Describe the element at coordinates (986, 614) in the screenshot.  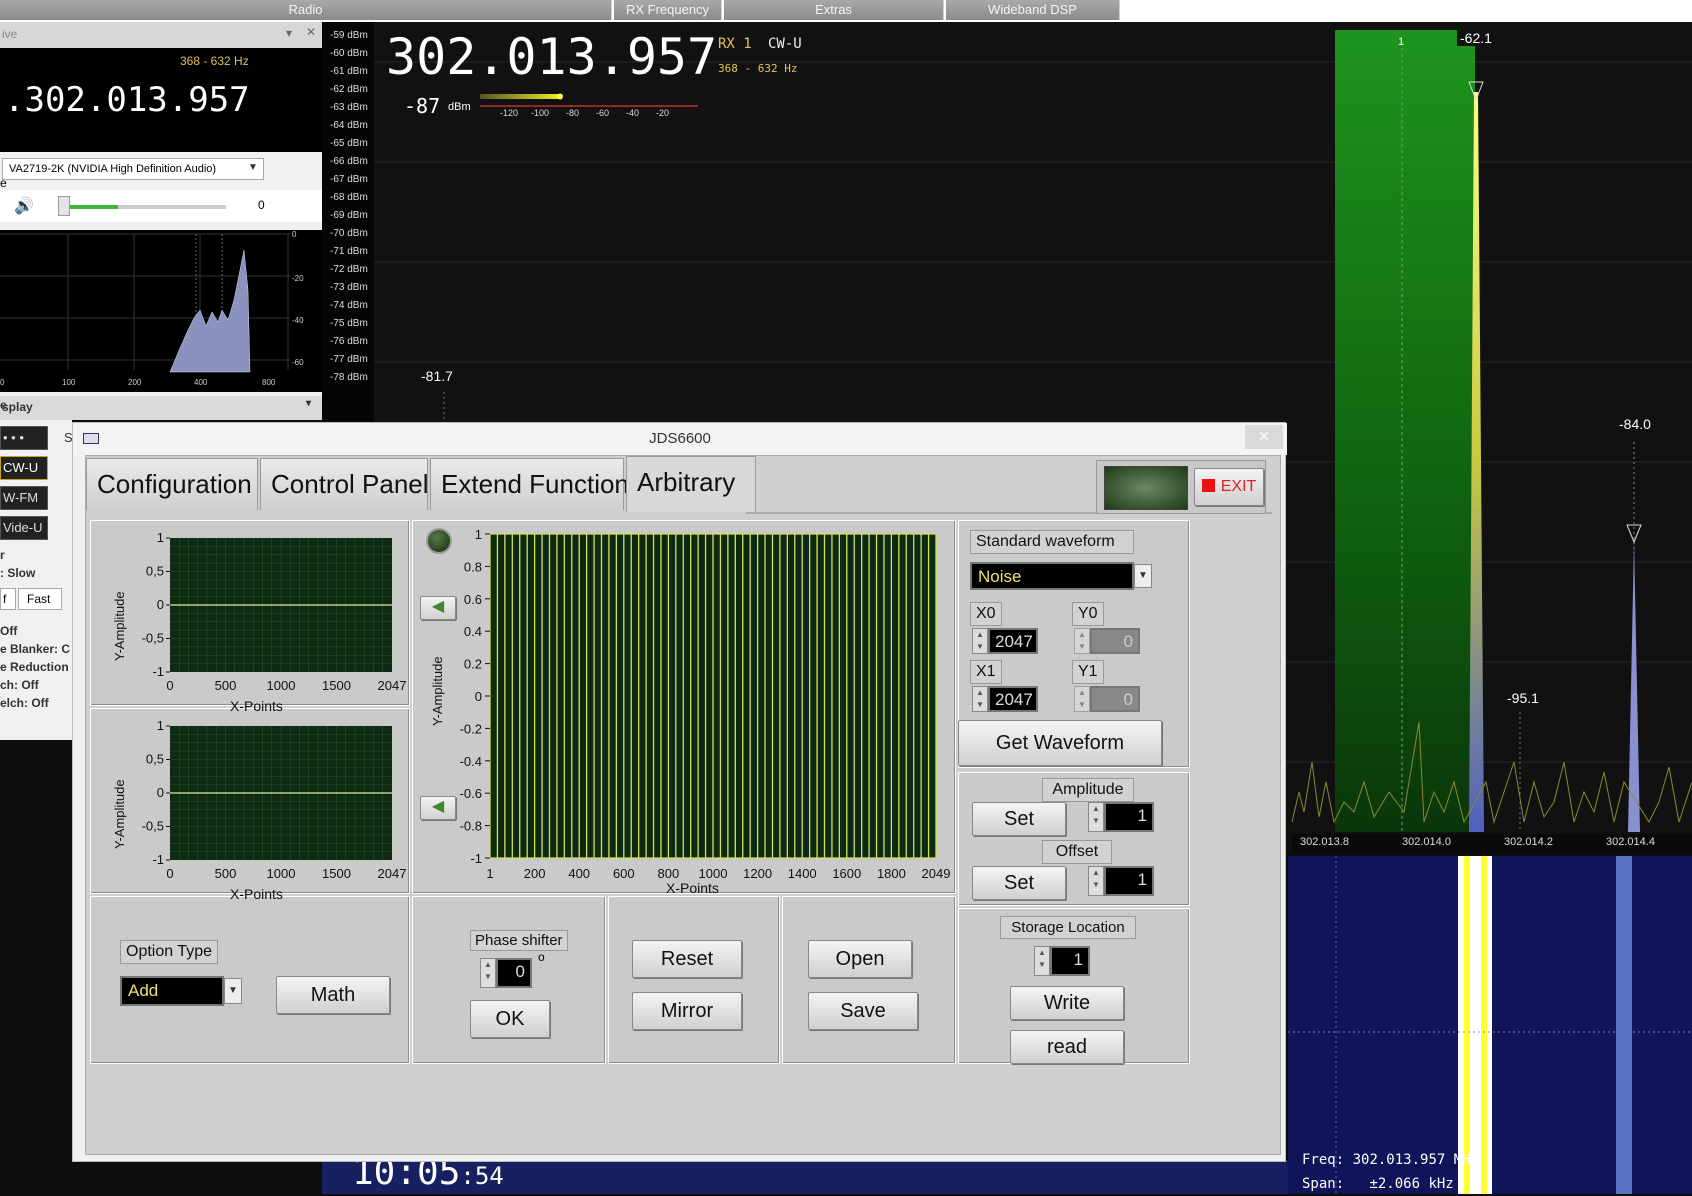
I see `x0-label: X0` at that location.